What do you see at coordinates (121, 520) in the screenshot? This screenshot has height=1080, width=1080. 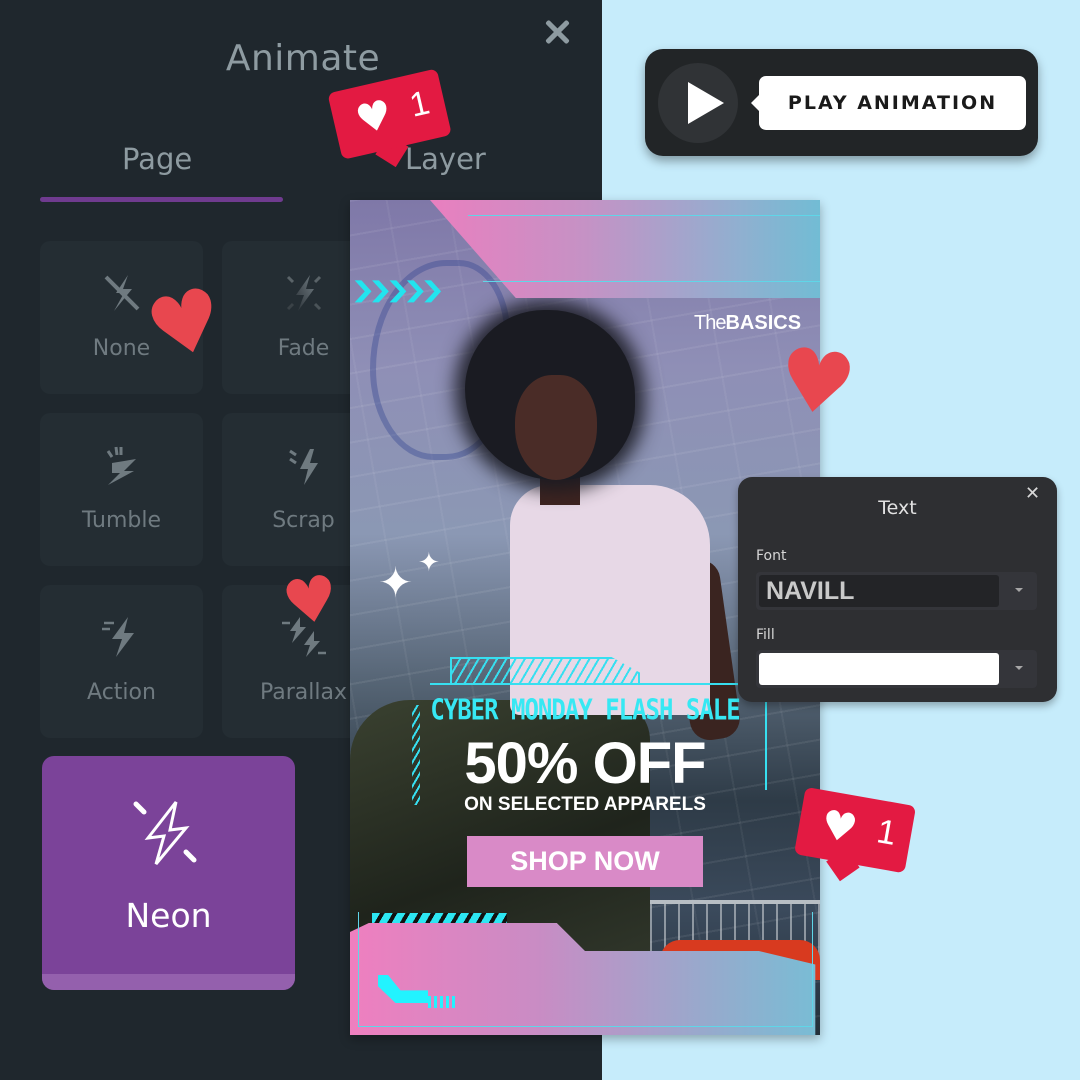 I see `animation-label: Tumble` at bounding box center [121, 520].